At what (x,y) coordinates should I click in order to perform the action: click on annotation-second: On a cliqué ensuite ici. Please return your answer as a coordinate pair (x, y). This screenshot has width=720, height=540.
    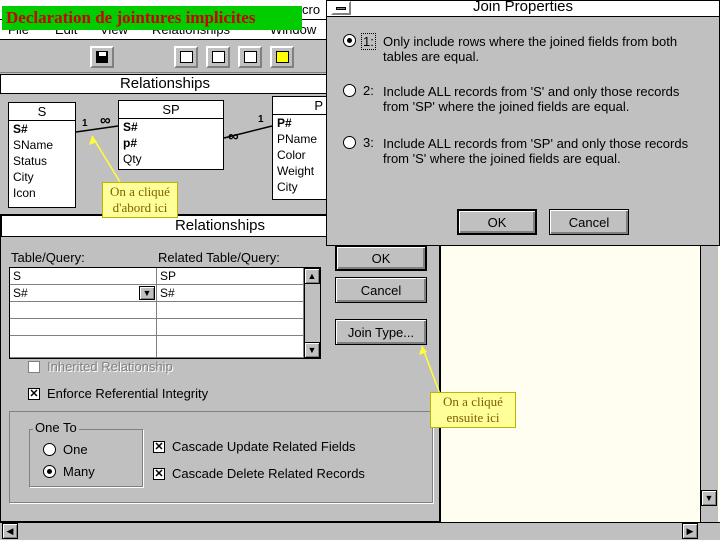
    Looking at the image, I should click on (473, 410).